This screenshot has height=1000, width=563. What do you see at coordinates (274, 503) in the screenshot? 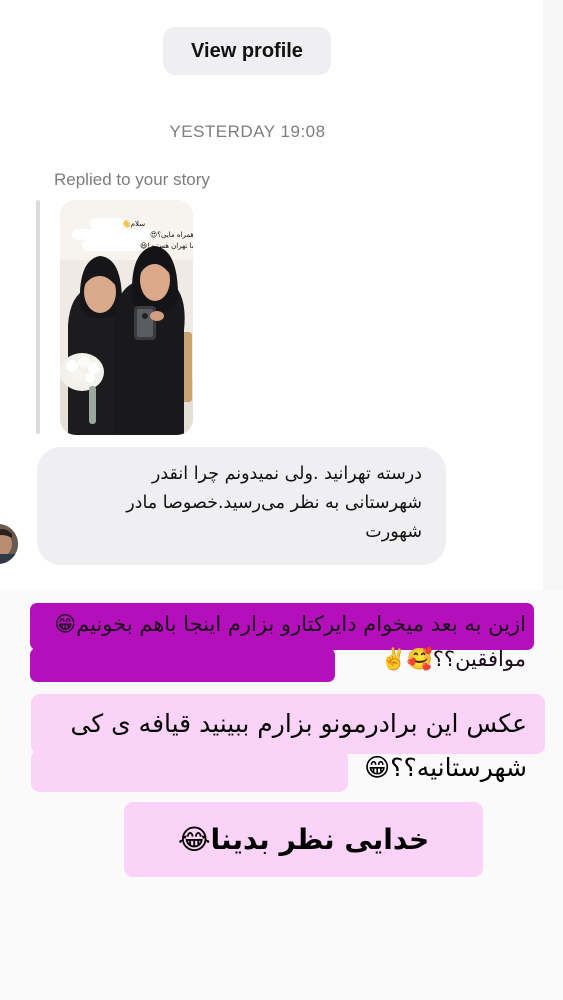
I see `message-line: شهرستانی به نظر می‌رسید.خصوصا مادر` at bounding box center [274, 503].